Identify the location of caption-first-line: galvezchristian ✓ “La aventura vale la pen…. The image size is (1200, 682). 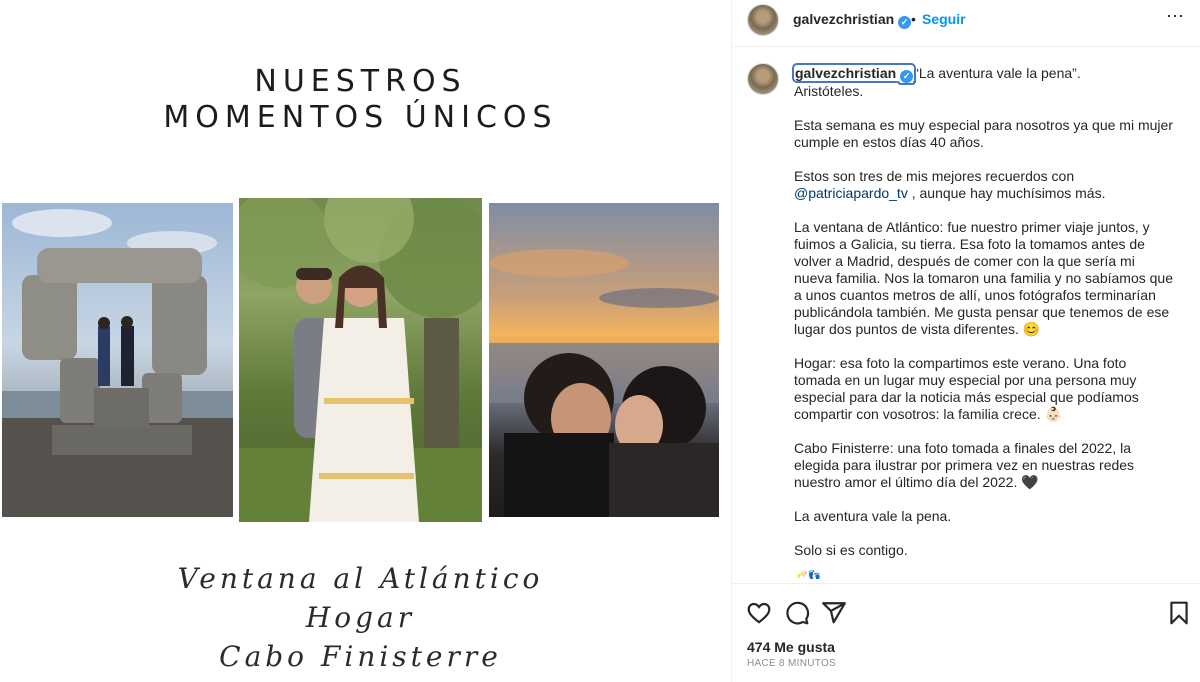
(982, 73).